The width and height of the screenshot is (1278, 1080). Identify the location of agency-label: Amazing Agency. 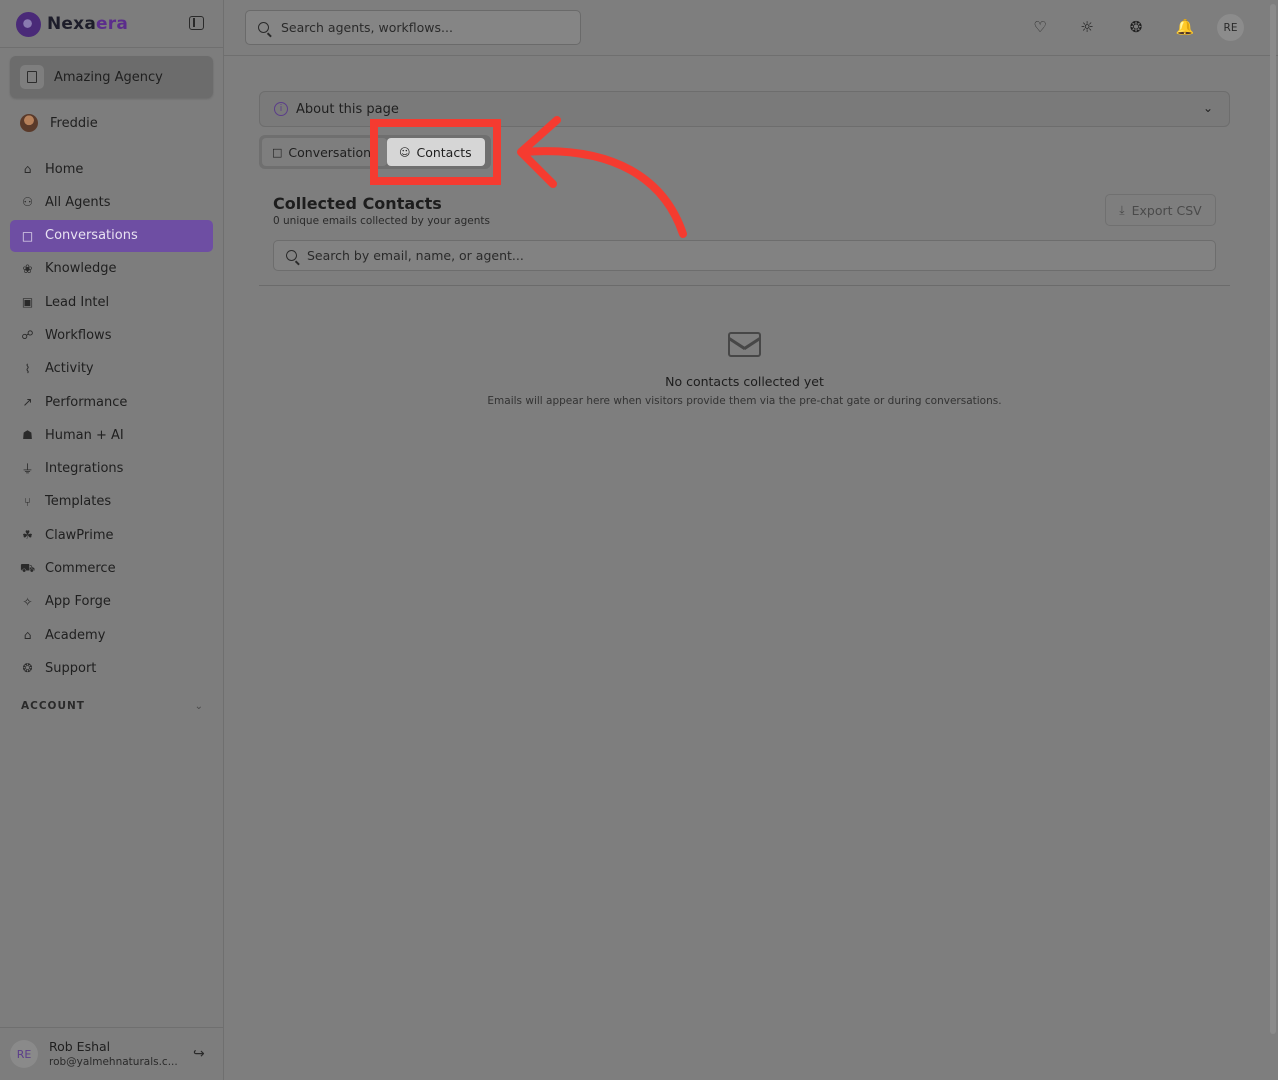
(108, 77).